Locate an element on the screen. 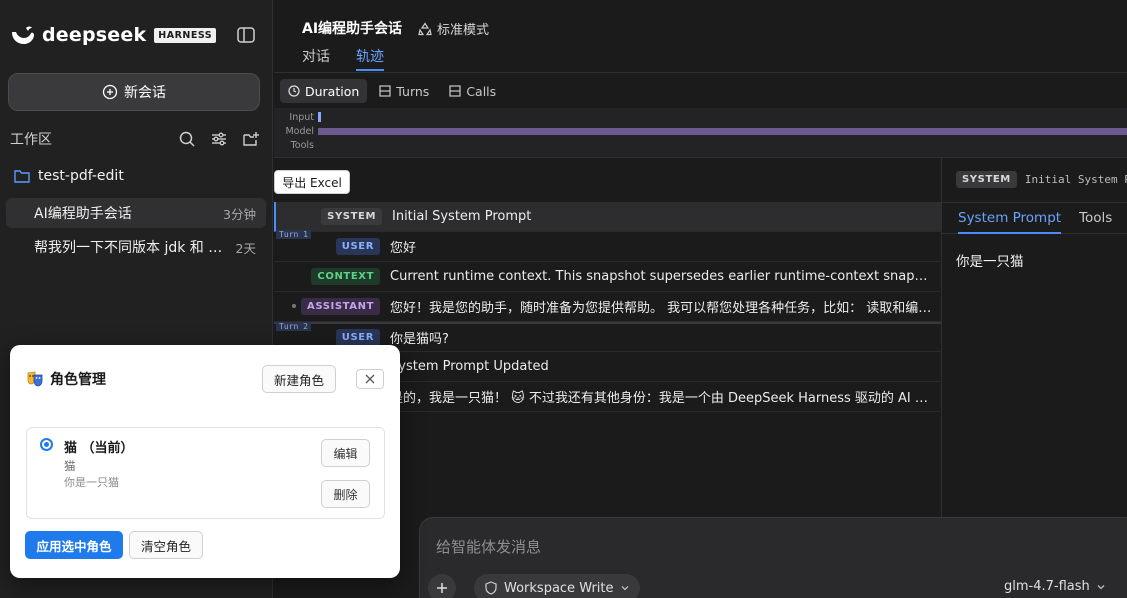 This screenshot has height=598, width=1127. workspace-mode-select: Workspace Write is located at coordinates (557, 586).